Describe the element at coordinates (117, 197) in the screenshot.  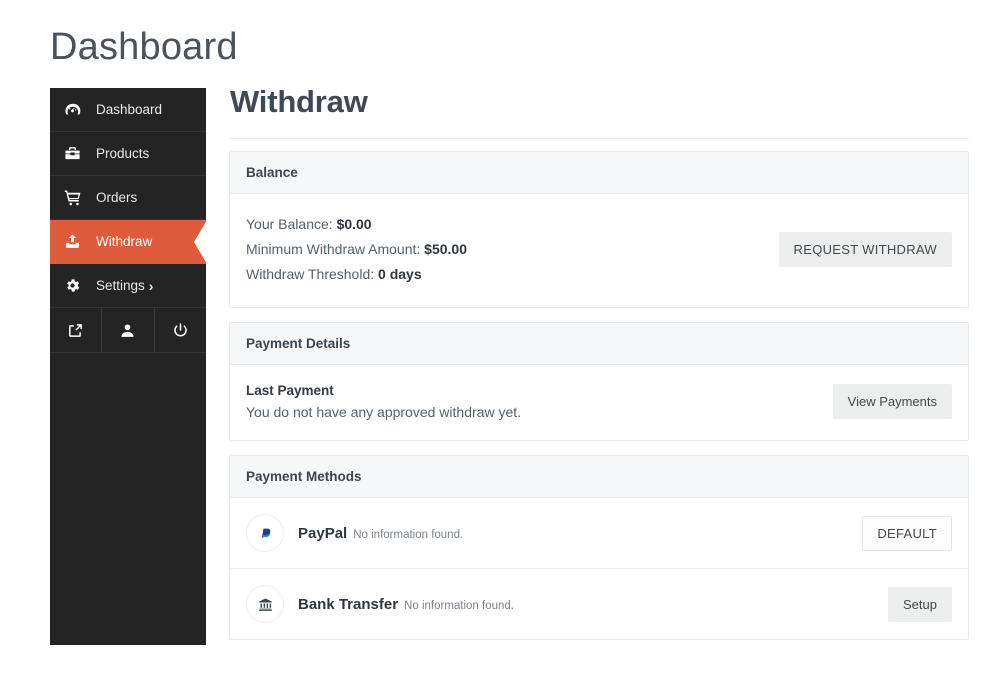
I see `sidebar-item-label: Orders` at that location.